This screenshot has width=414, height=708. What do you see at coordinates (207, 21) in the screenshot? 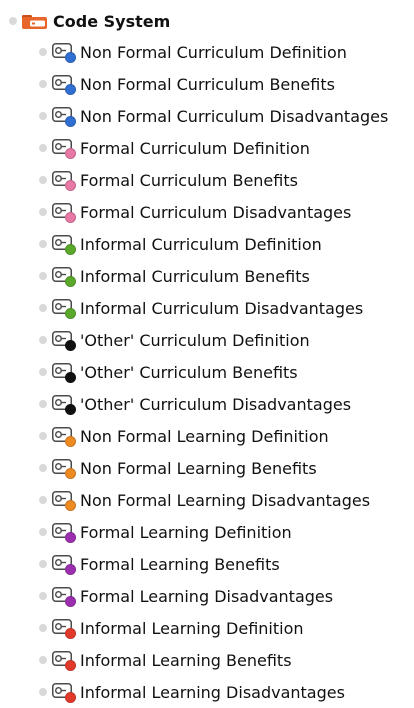
I see `code-system-root: Code System` at bounding box center [207, 21].